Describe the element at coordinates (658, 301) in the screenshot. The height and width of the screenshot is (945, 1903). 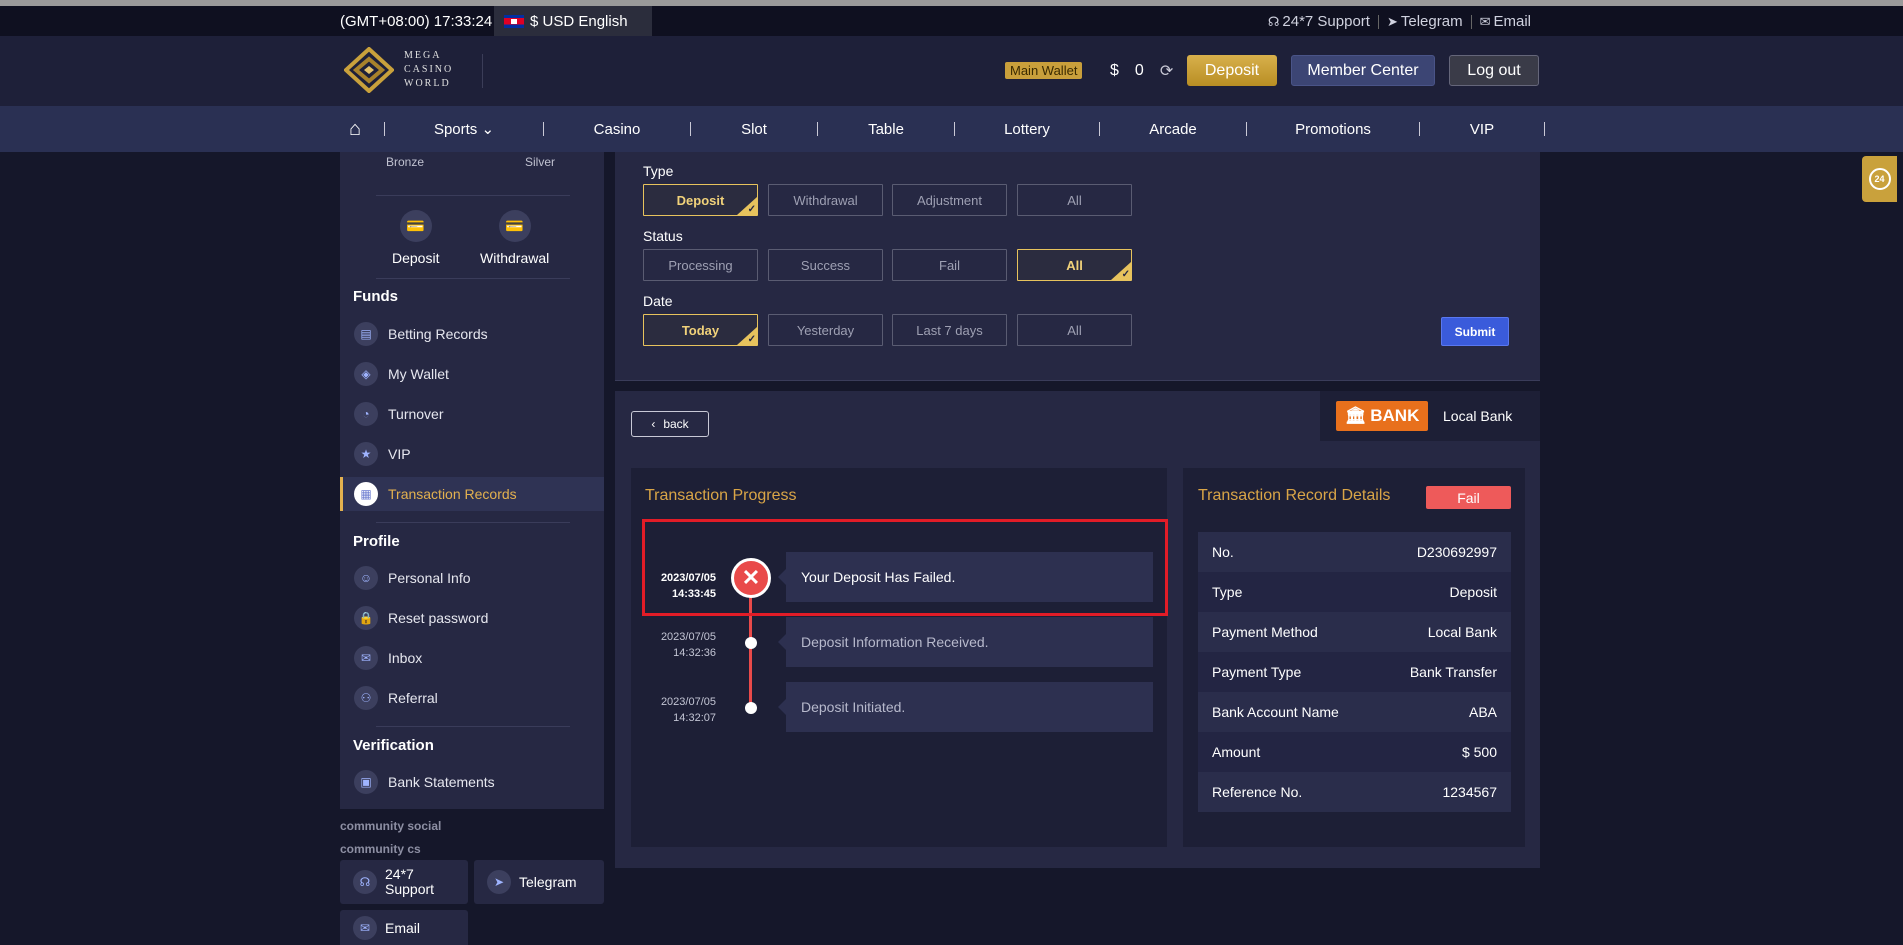
I see `date-label: Date` at that location.